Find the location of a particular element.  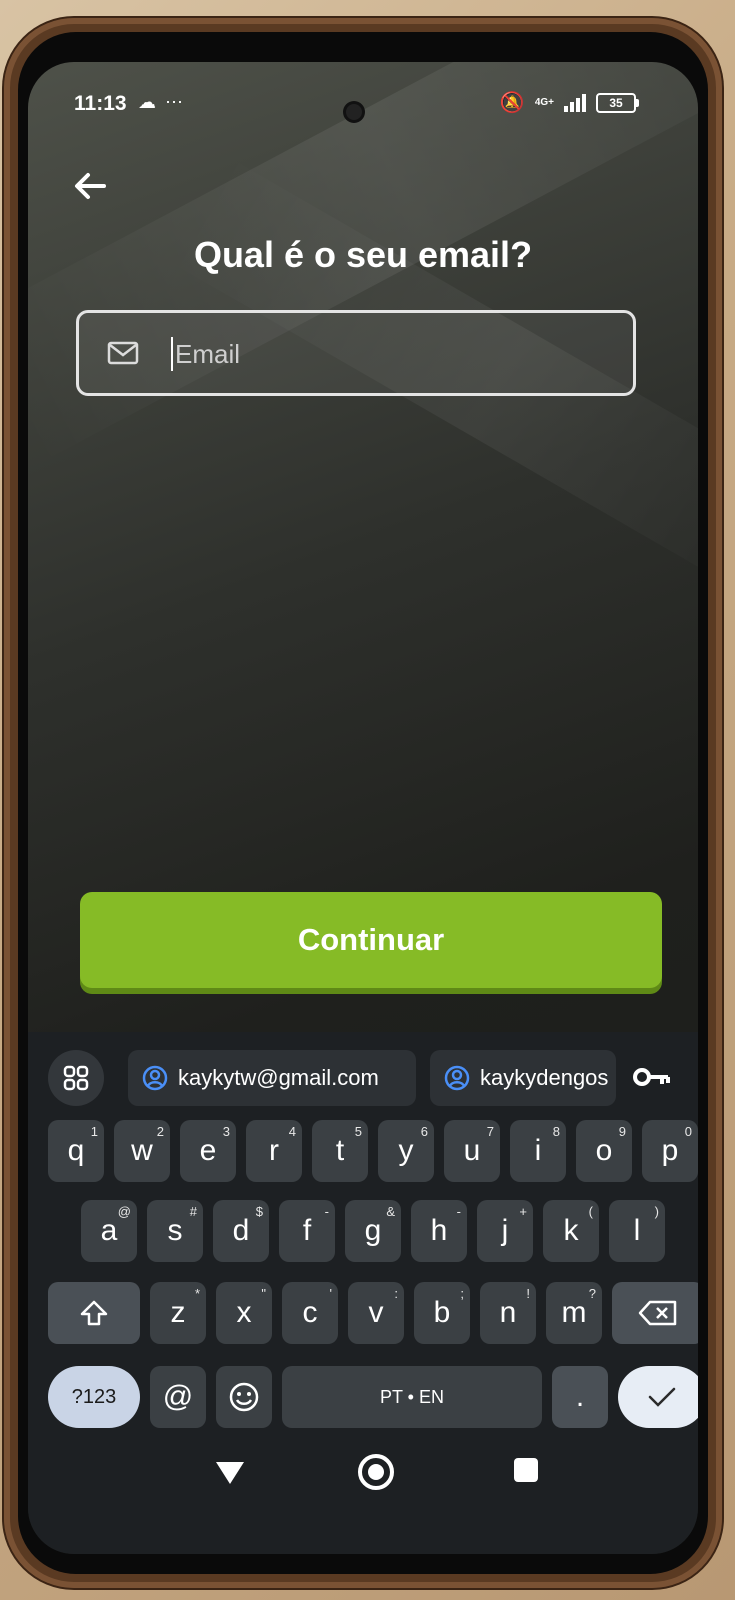

key-x: x " is located at coordinates (244, 1313).